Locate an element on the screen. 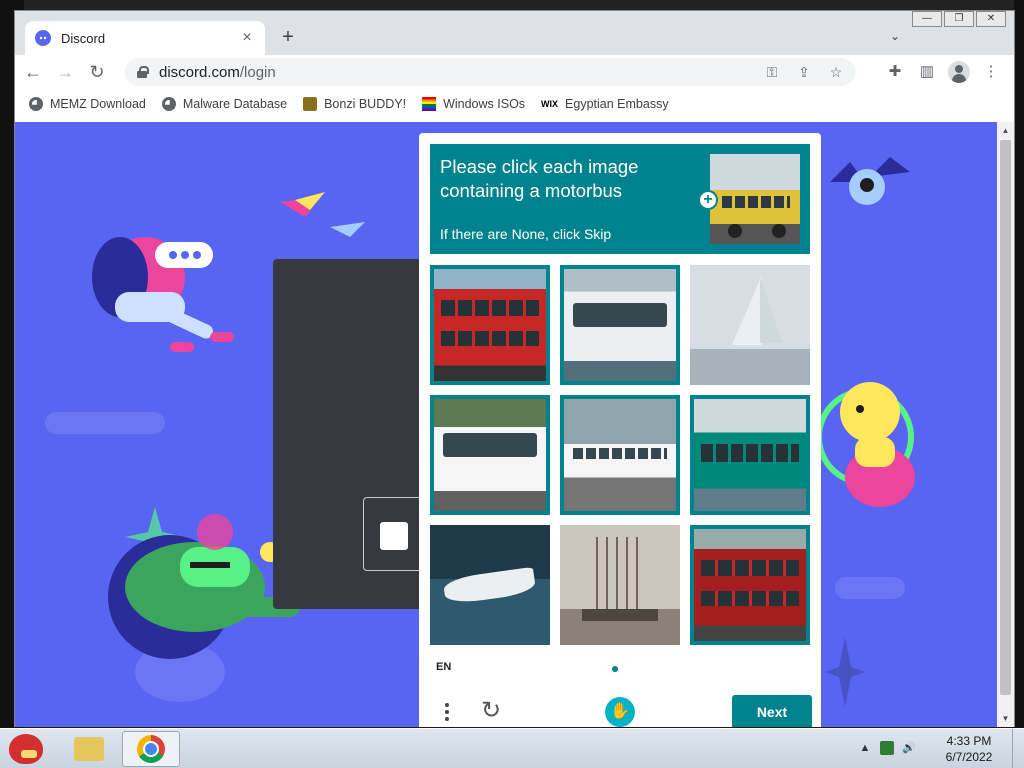  url-host: discord.com is located at coordinates (199, 72).